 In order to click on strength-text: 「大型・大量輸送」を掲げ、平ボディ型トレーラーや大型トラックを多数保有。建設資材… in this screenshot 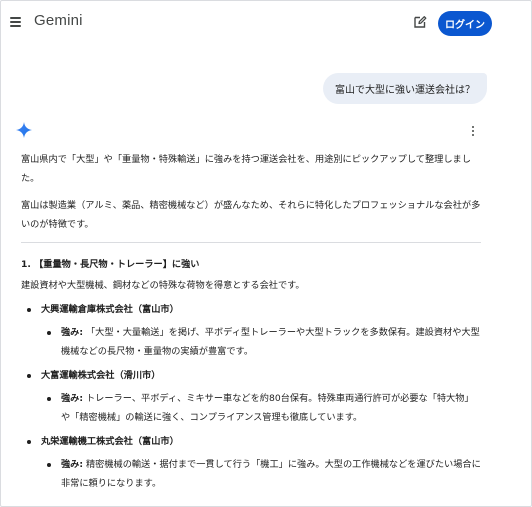, I will do `click(270, 342)`.